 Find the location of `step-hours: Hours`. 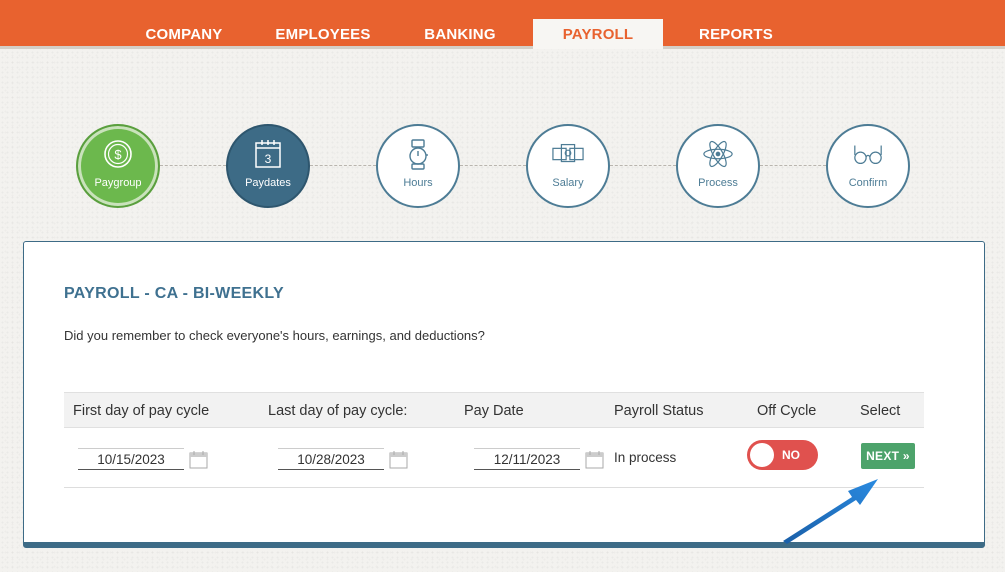

step-hours: Hours is located at coordinates (418, 166).